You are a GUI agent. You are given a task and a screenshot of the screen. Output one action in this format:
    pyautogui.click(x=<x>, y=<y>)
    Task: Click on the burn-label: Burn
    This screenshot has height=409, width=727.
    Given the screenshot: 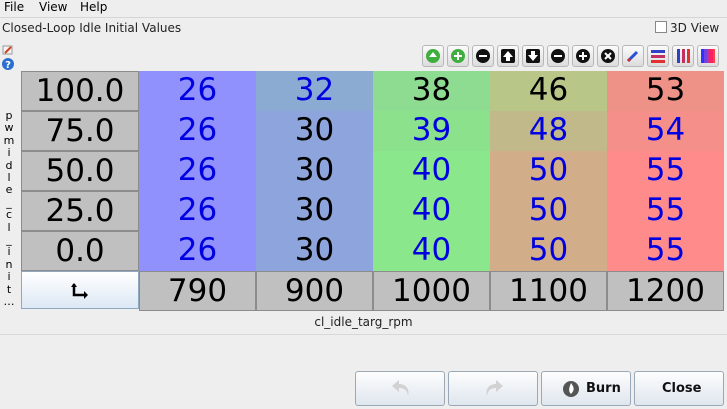 What is the action you would take?
    pyautogui.click(x=603, y=388)
    